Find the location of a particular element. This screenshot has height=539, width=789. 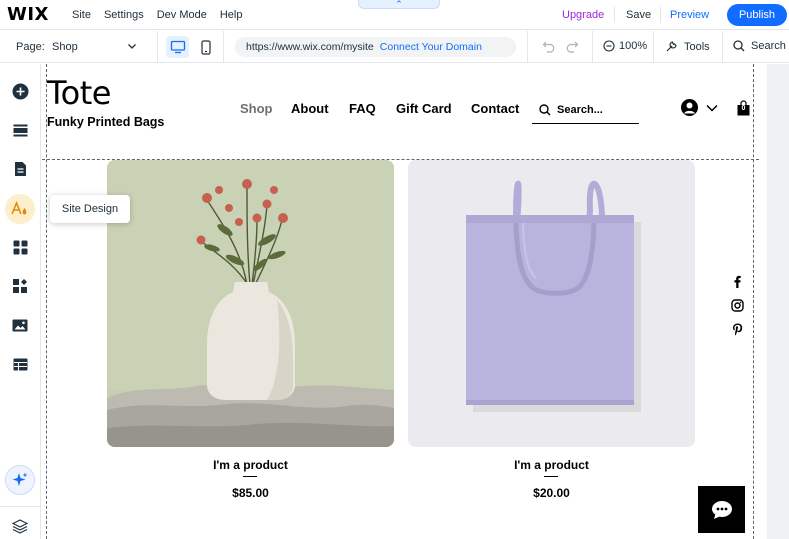

grid-icon is located at coordinates (20, 247).